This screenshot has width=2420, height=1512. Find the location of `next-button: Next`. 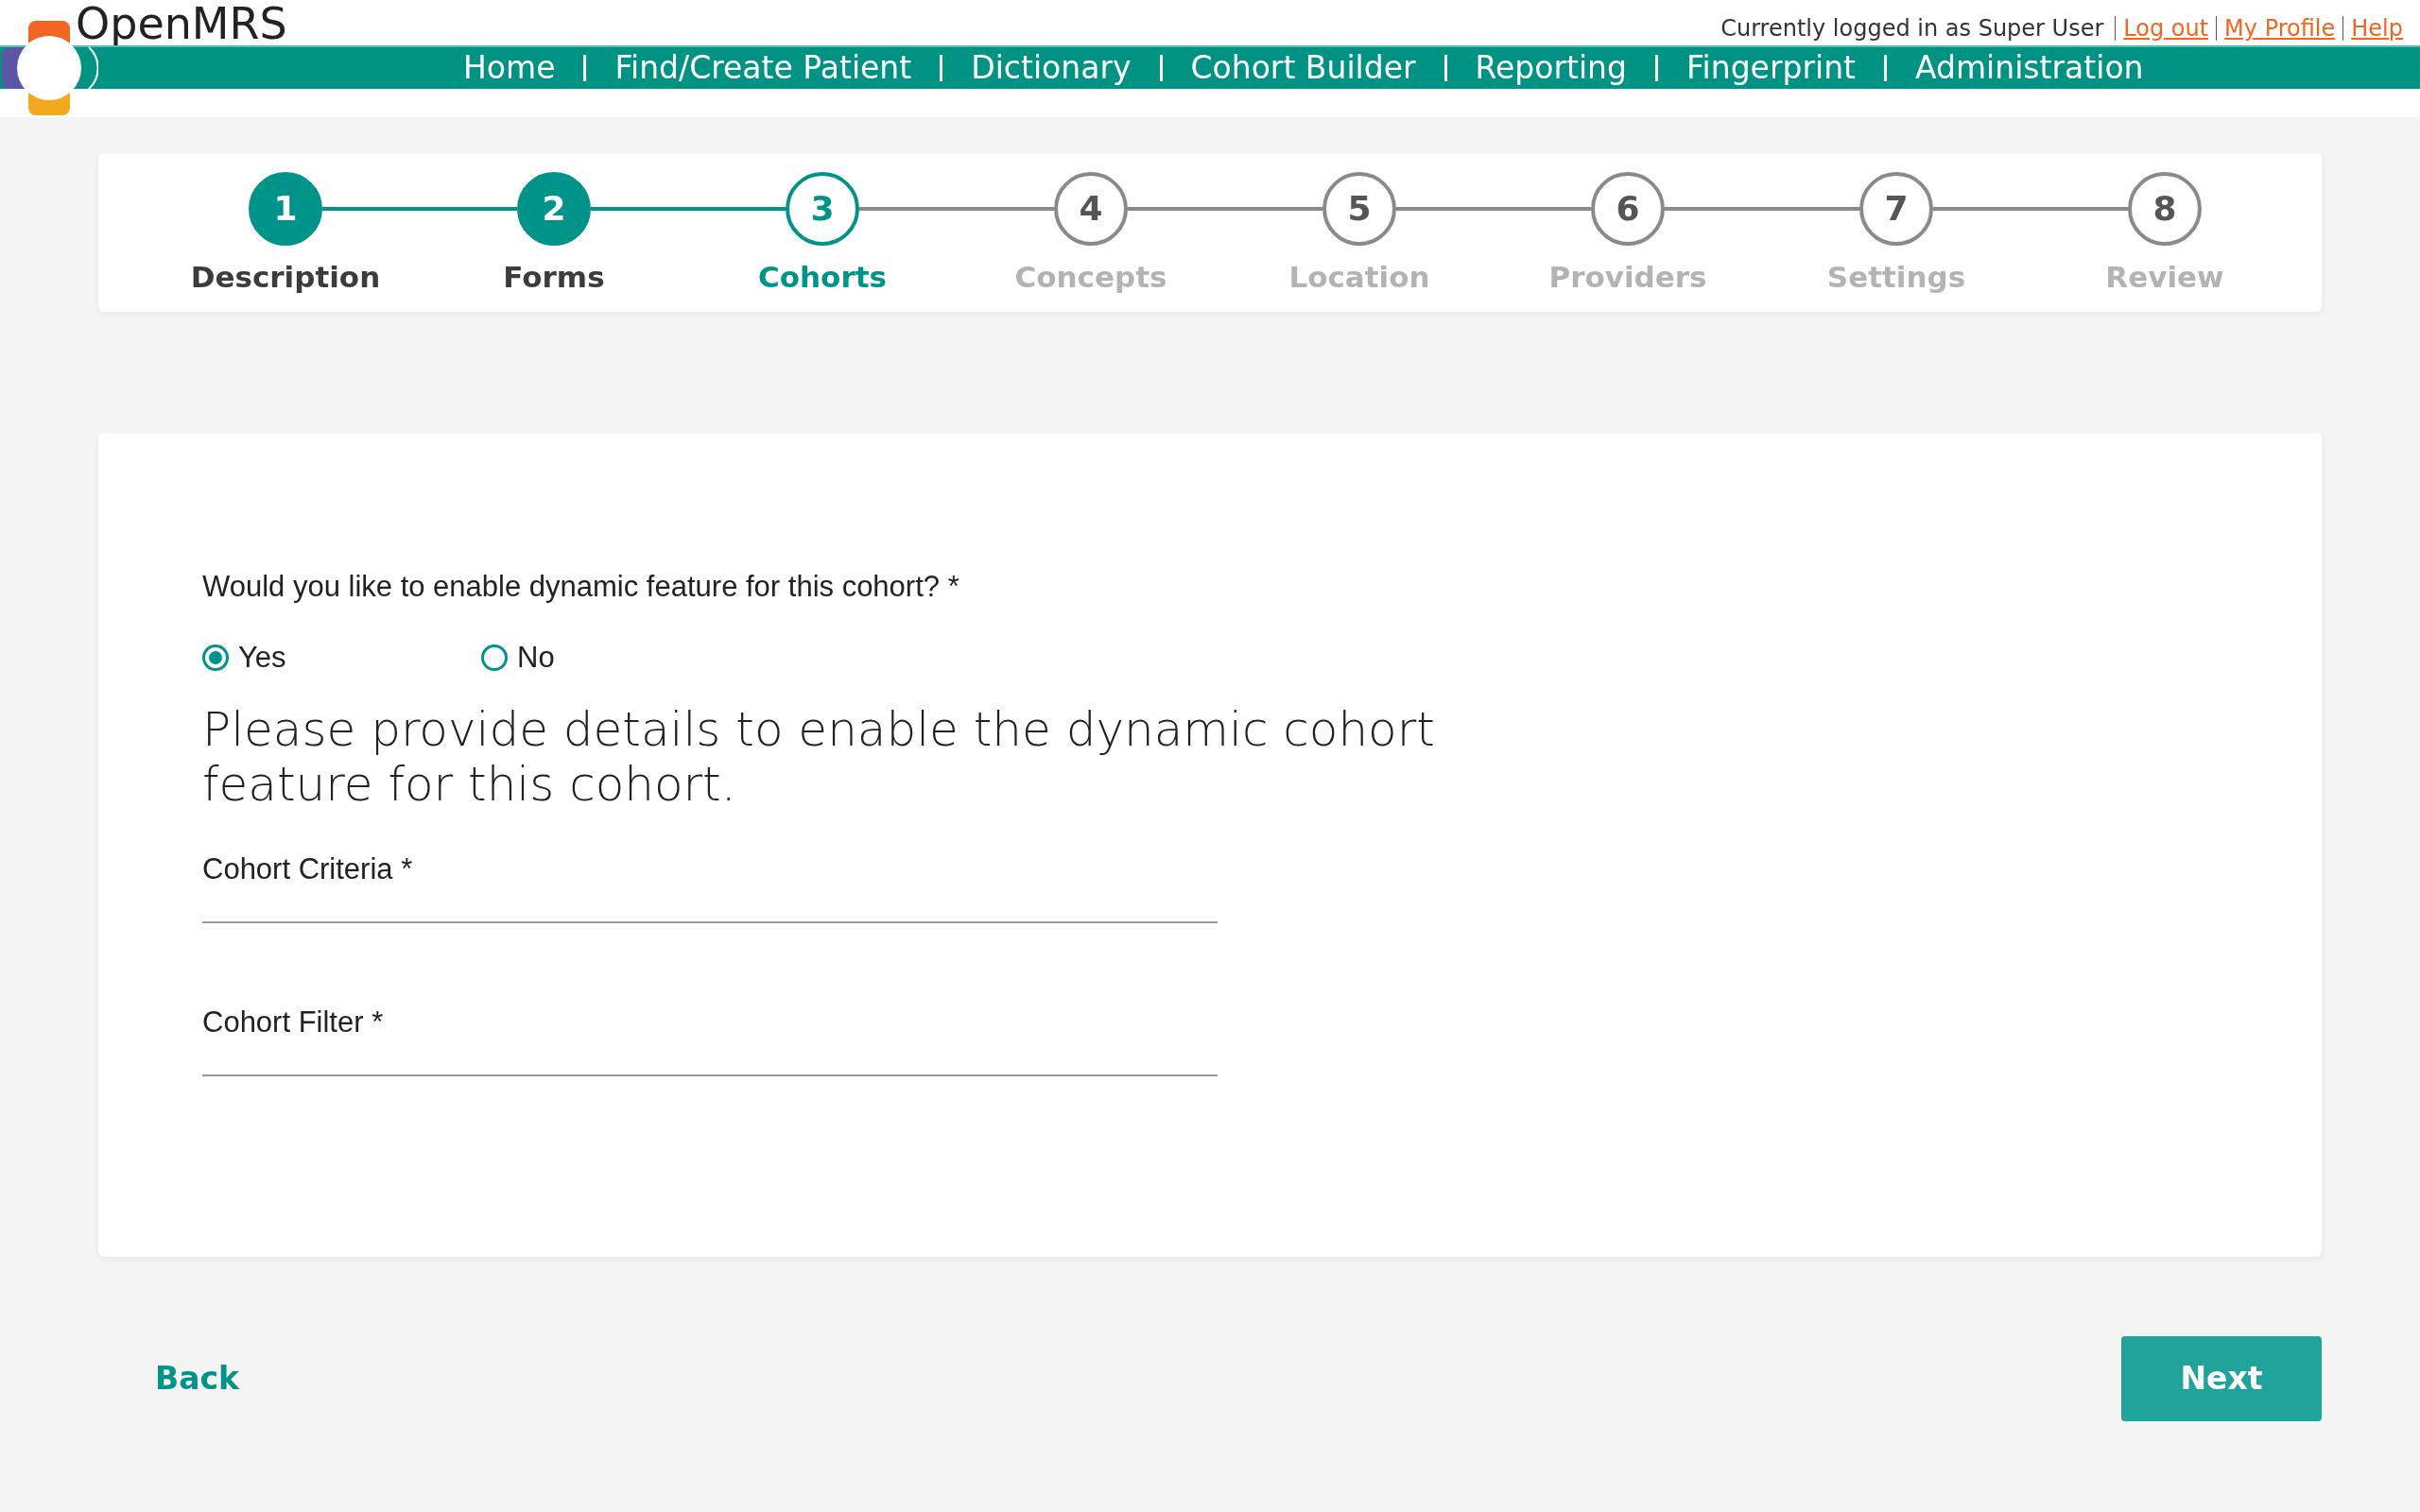

next-button: Next is located at coordinates (2221, 1378).